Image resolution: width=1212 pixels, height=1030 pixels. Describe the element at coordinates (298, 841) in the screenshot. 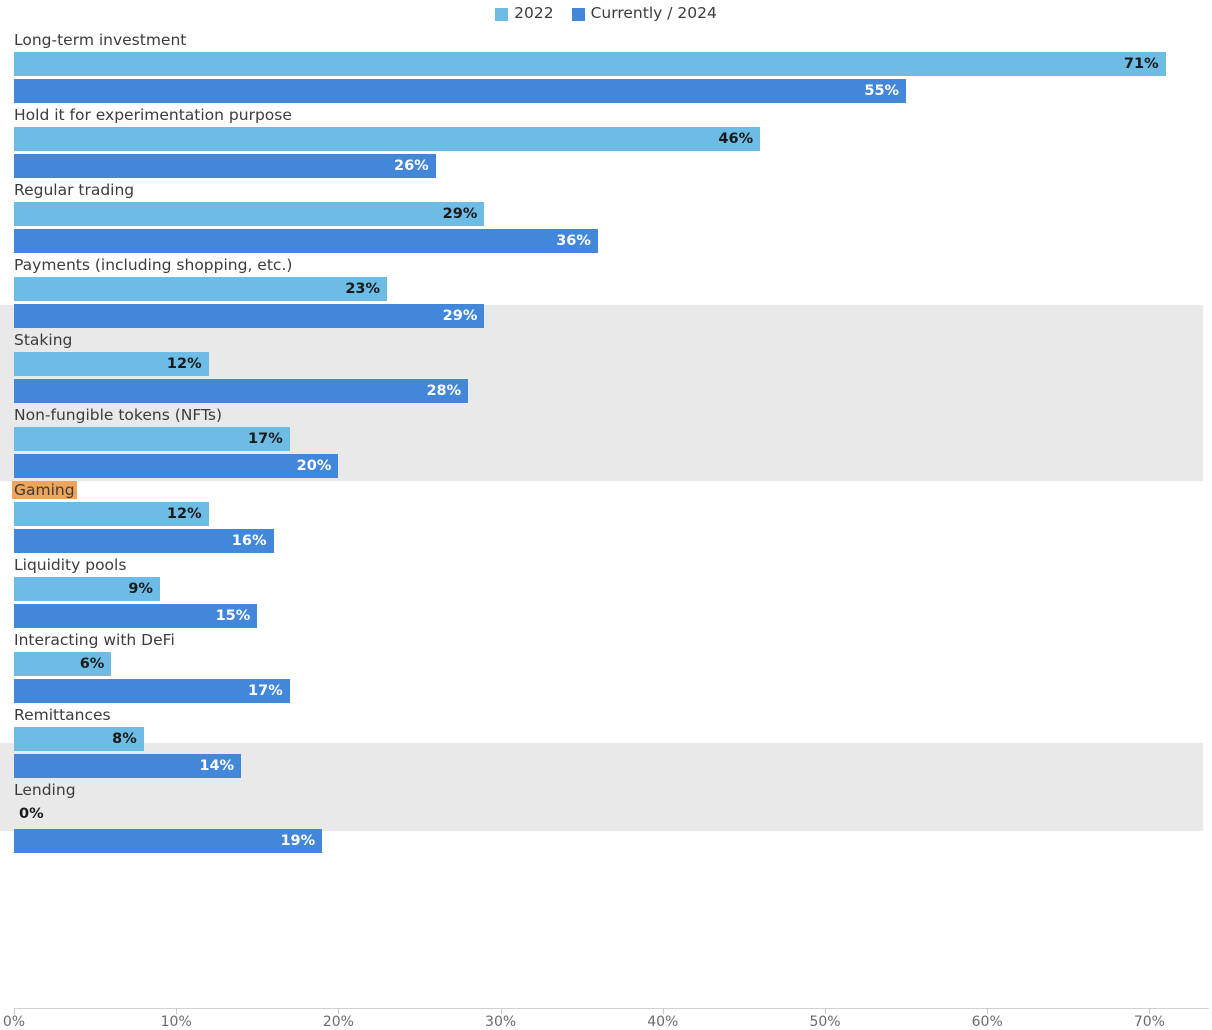

I see `bar-value-label: 19%` at that location.